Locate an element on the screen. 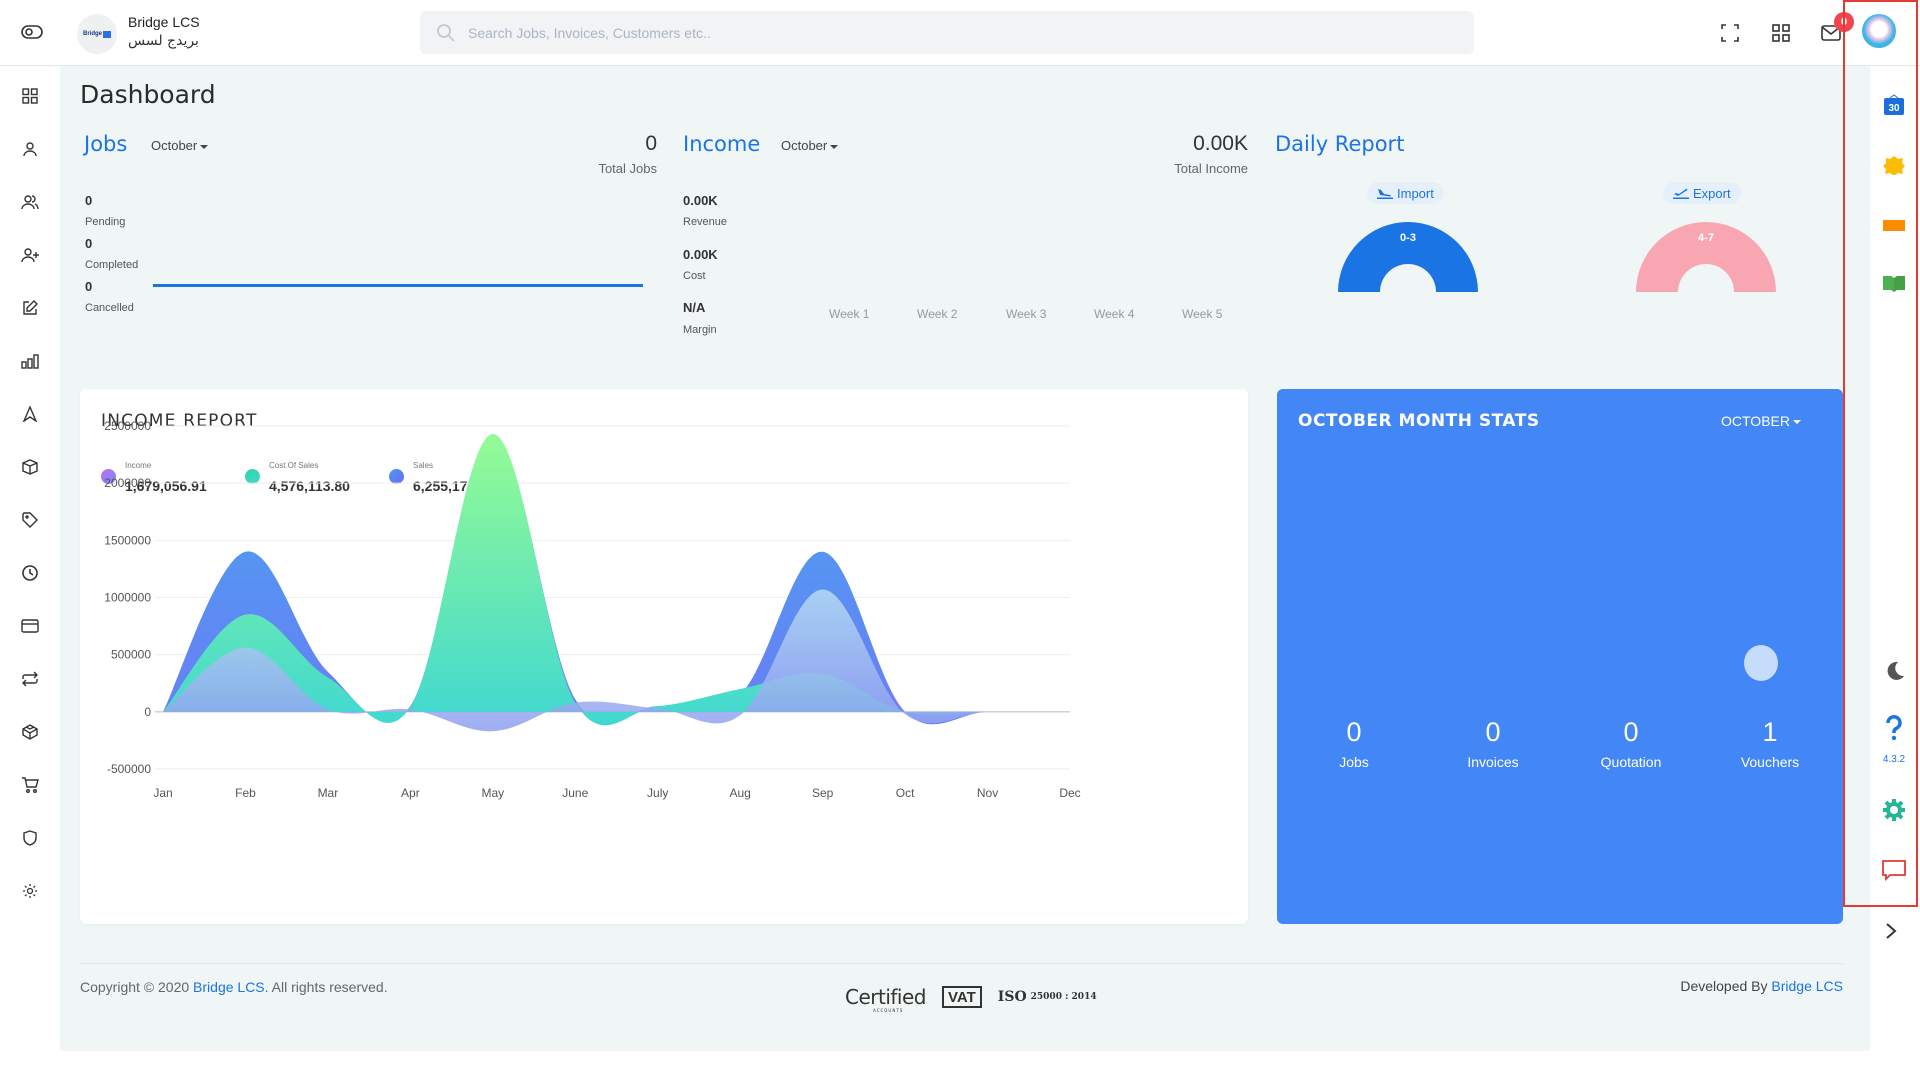  navigation-icon is located at coordinates (30, 414).